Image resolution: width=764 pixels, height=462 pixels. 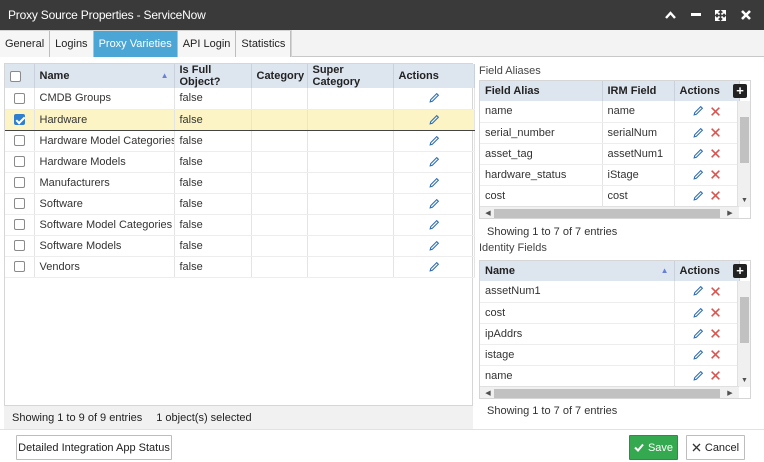 What do you see at coordinates (350, 76) in the screenshot?
I see `column-super-category: Super Category` at bounding box center [350, 76].